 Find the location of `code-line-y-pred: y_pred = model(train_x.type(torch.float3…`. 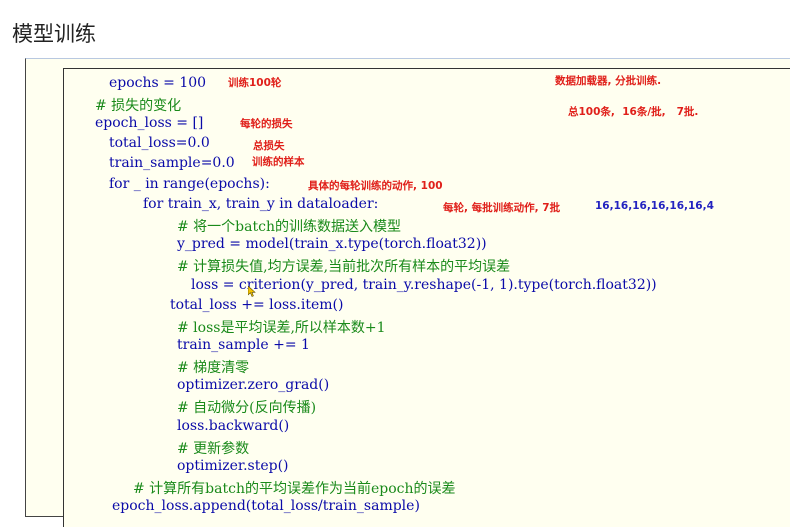

code-line-y-pred: y_pred = model(train_x.type(torch.float3… is located at coordinates (332, 244).